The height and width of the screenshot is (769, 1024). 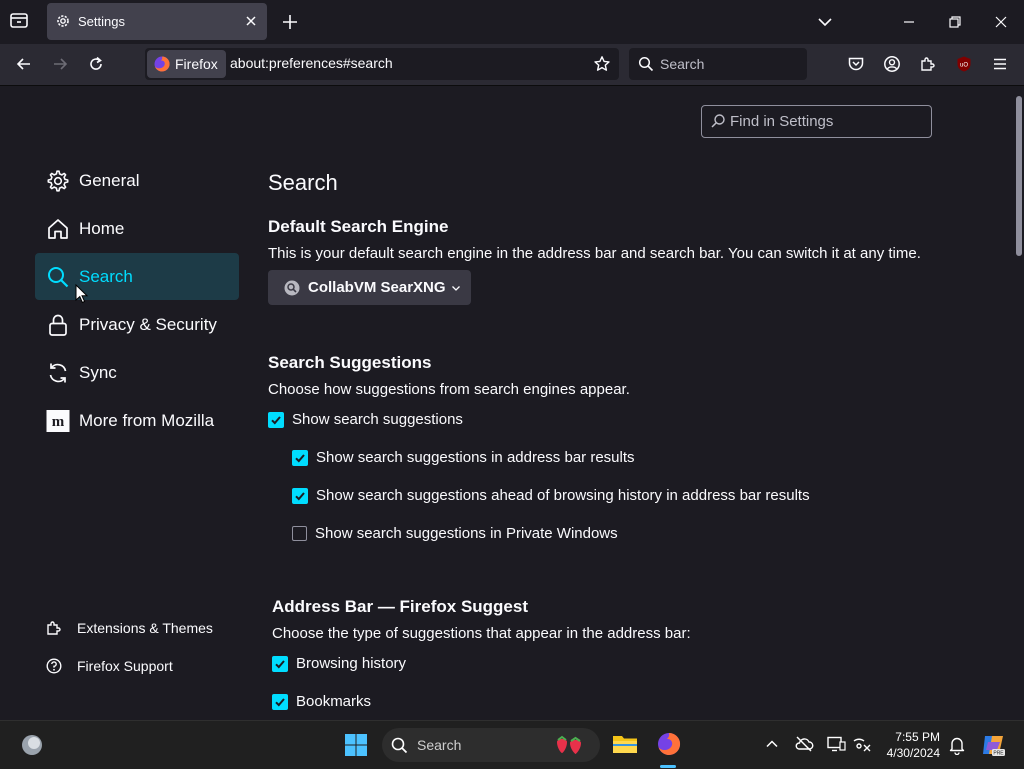 What do you see at coordinates (303, 182) in the screenshot?
I see `page-title: Search` at bounding box center [303, 182].